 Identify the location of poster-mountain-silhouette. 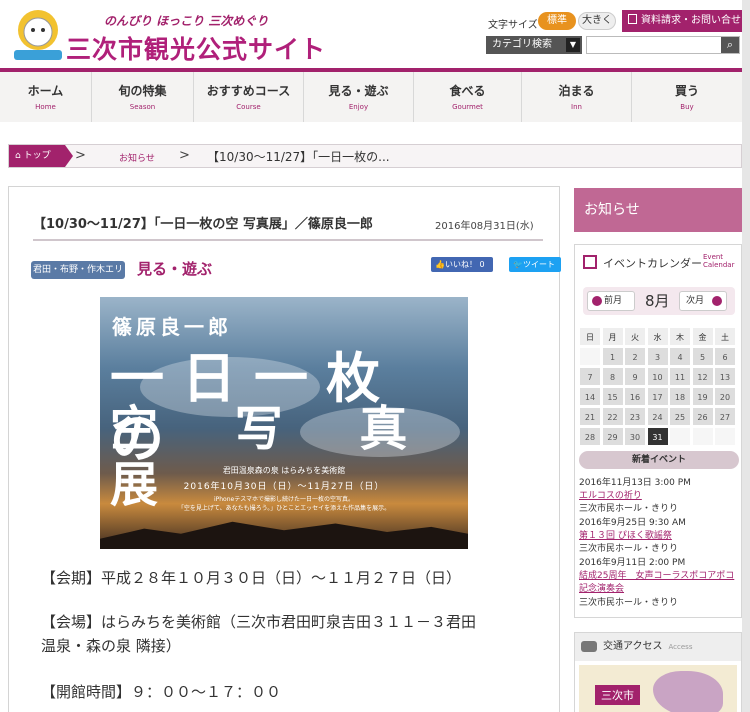
(284, 535).